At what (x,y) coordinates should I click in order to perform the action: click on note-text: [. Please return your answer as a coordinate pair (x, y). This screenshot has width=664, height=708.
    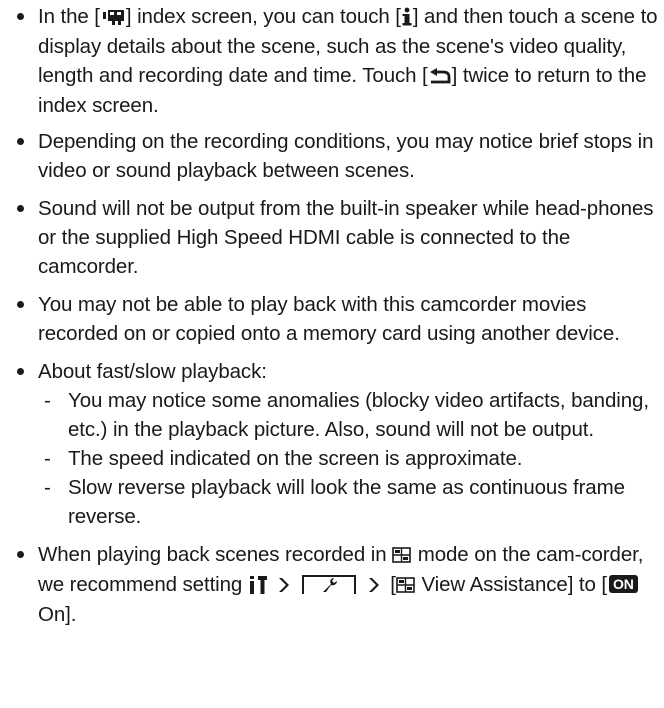
    Looking at the image, I should click on (390, 585).